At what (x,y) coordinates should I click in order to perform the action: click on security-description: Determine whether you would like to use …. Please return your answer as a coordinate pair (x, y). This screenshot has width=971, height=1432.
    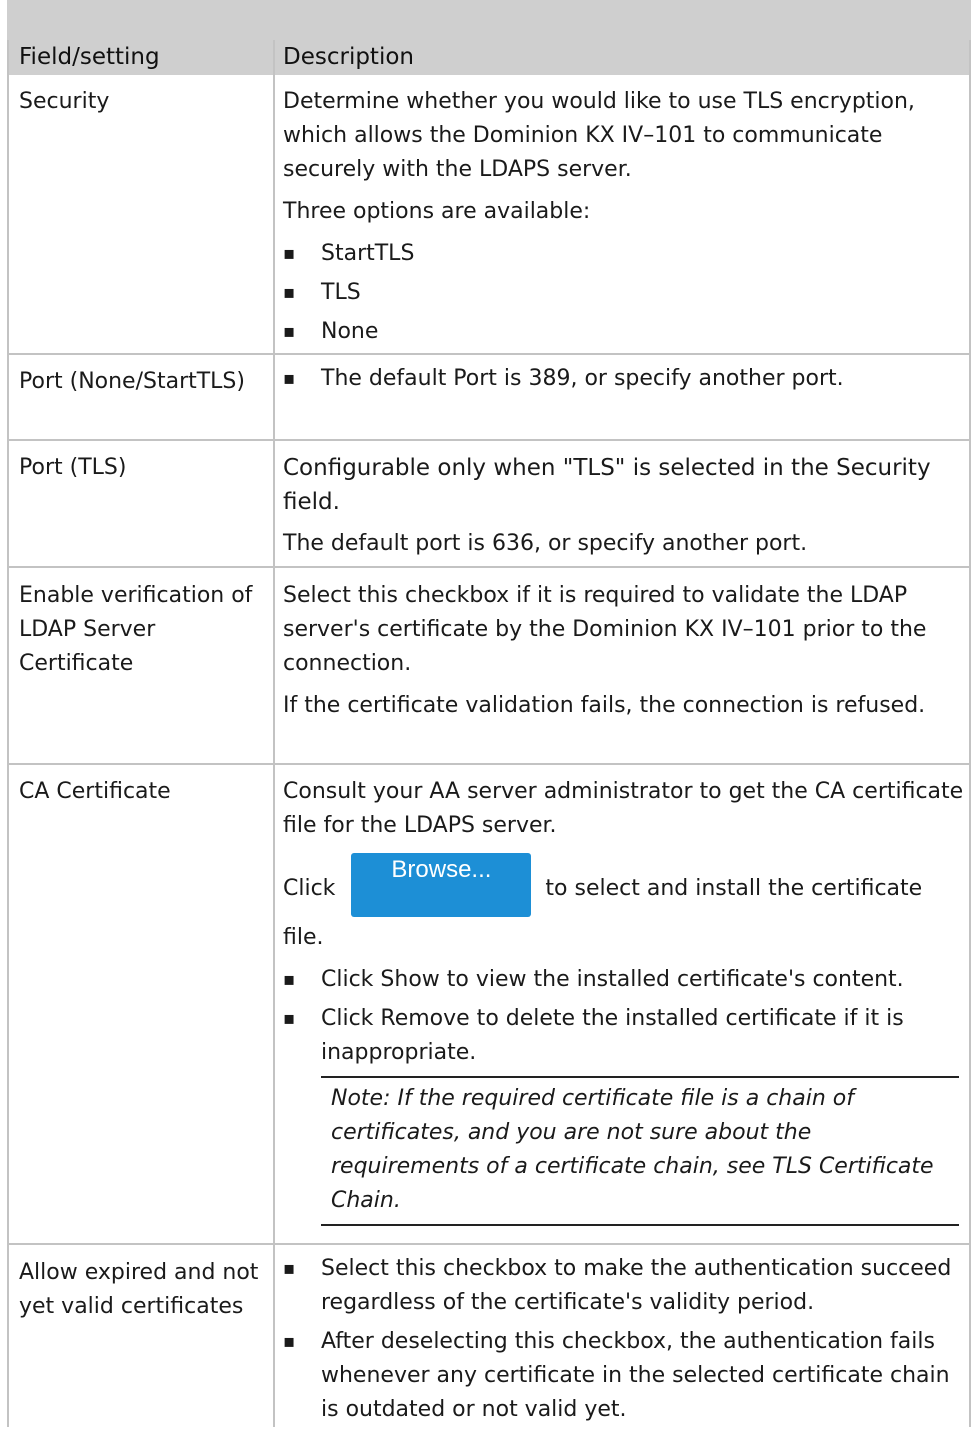
    Looking at the image, I should click on (599, 135).